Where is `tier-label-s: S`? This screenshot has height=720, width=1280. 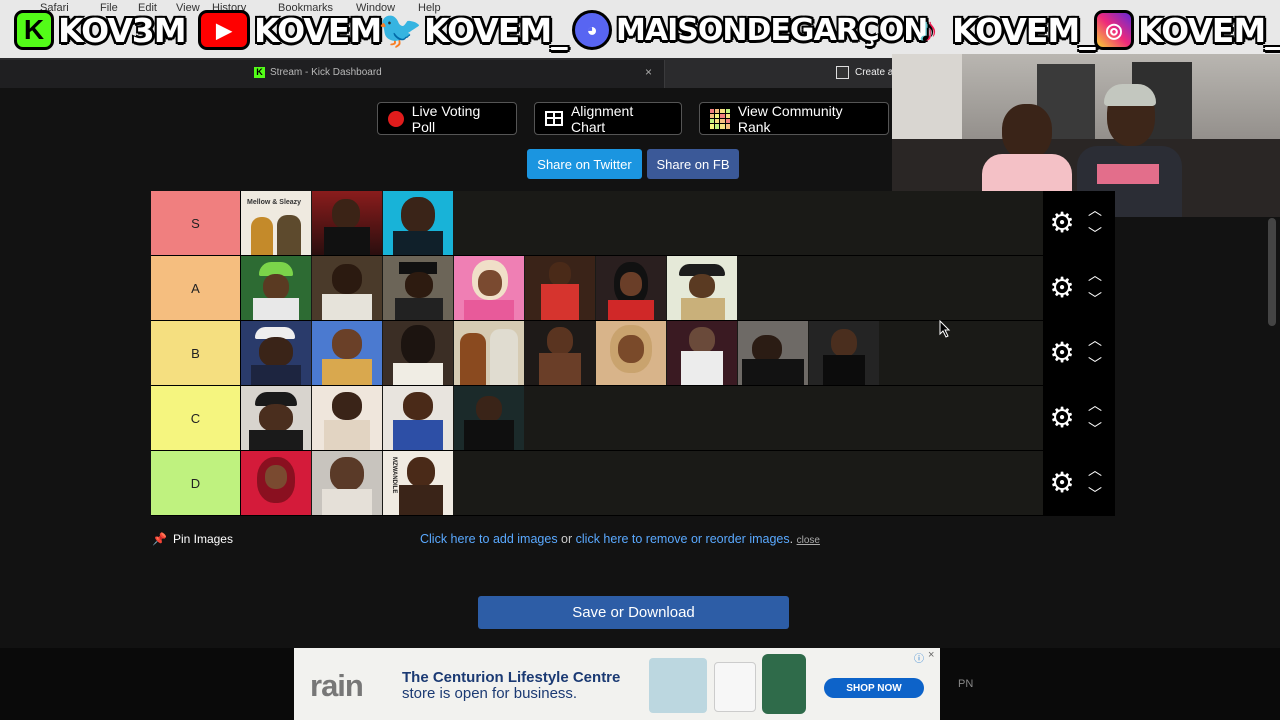
tier-label-s: S is located at coordinates (196, 223).